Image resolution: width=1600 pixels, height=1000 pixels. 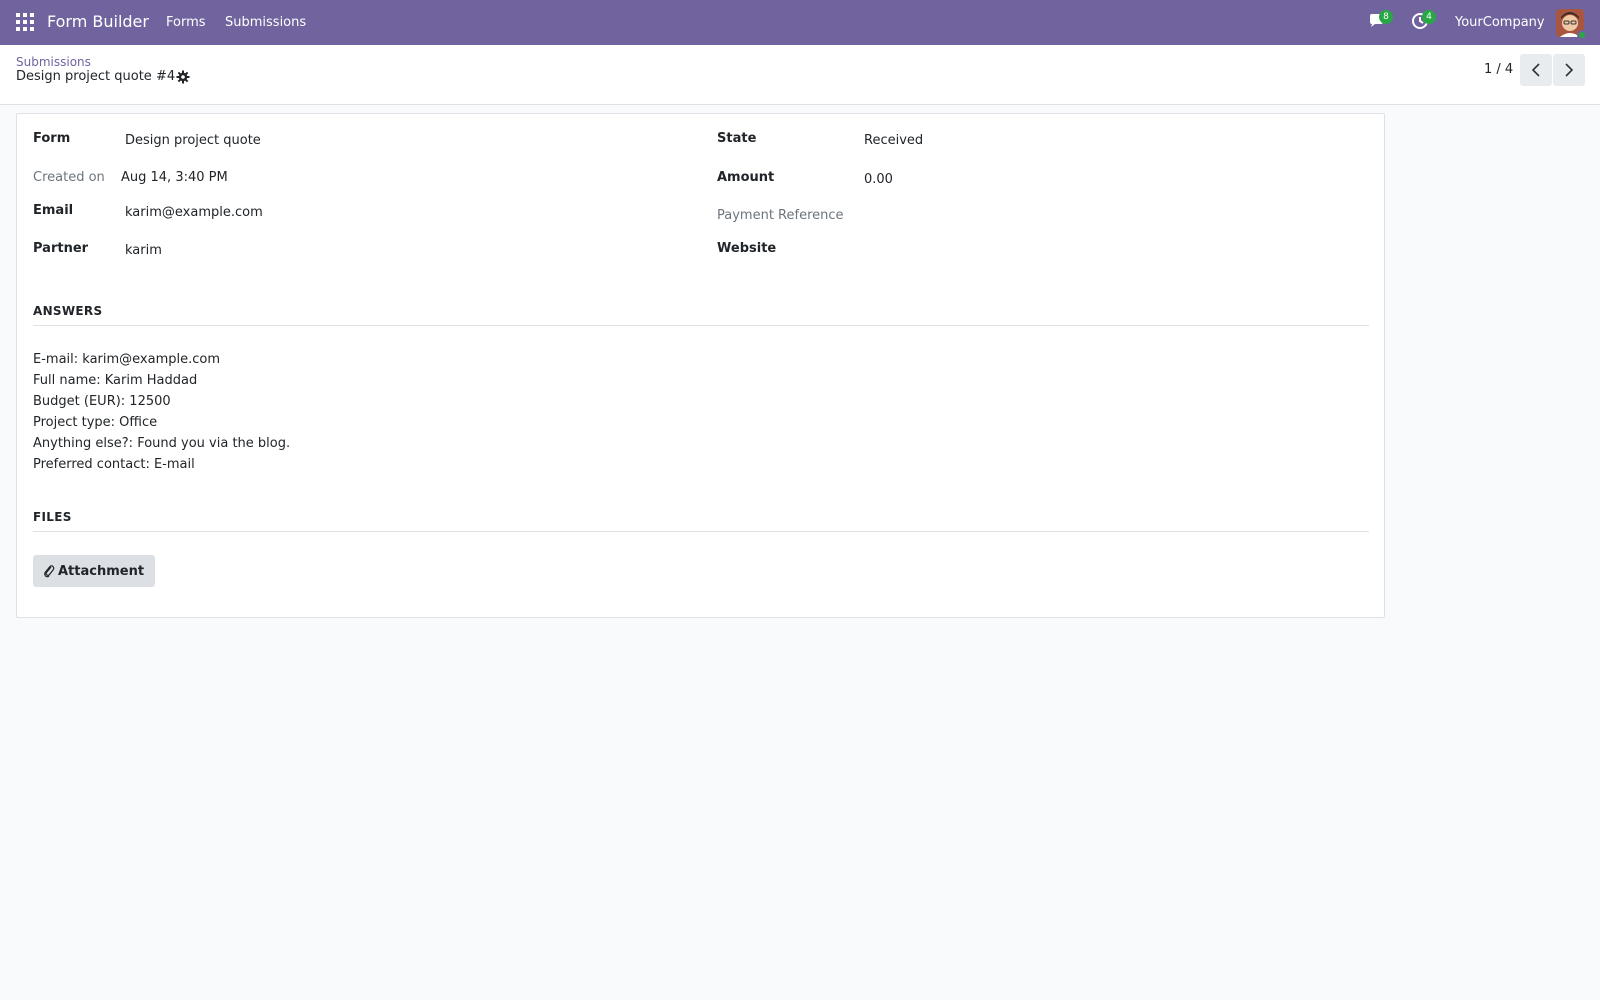 I want to click on messages-count-badge: 8, so click(x=1386, y=17).